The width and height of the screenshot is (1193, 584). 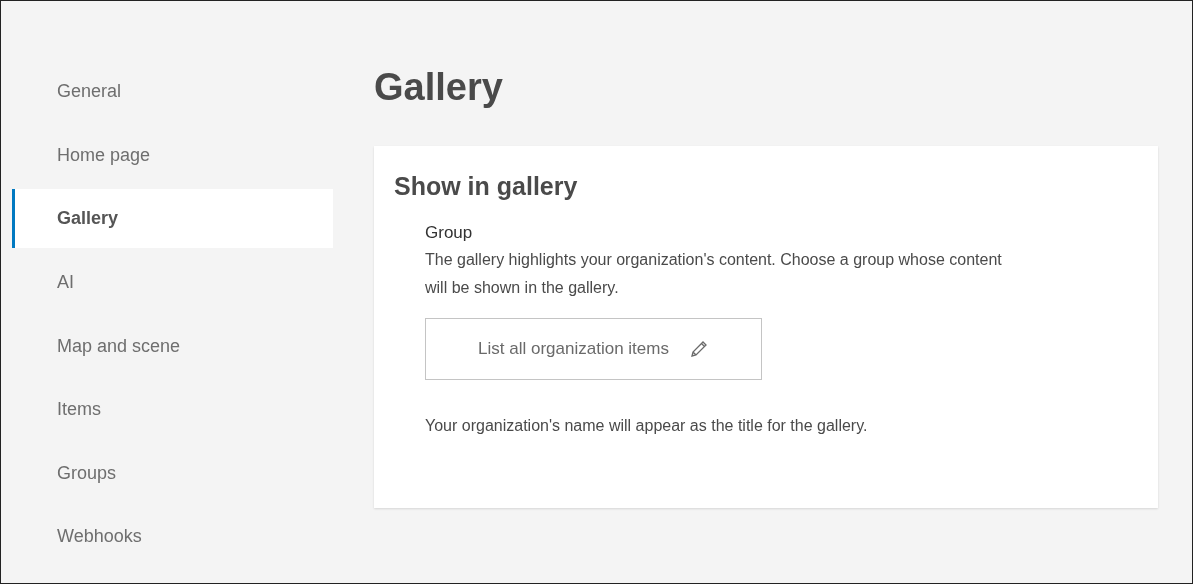 What do you see at coordinates (593, 349) in the screenshot?
I see `group-select-button: List all organization items` at bounding box center [593, 349].